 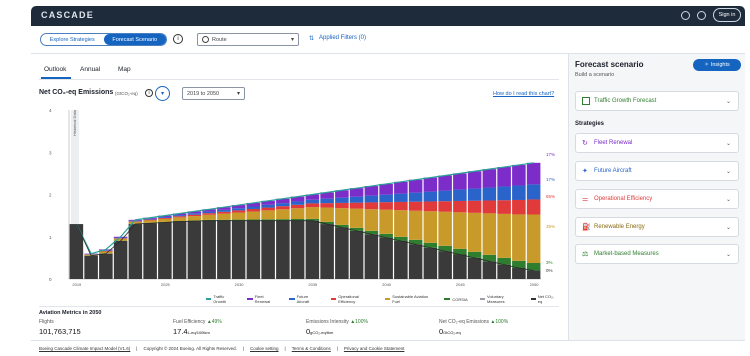 What do you see at coordinates (213, 93) in the screenshot?
I see `year-range-select: 2019 to 2050 ▾` at bounding box center [213, 93].